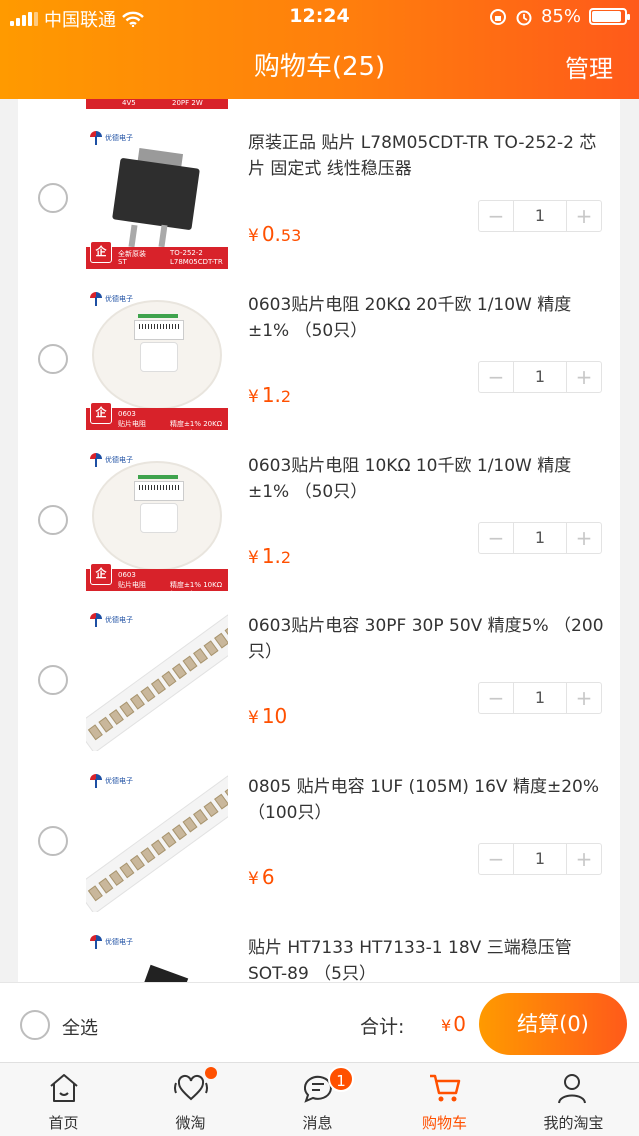  I want to click on message-badge: 1, so click(341, 1079).